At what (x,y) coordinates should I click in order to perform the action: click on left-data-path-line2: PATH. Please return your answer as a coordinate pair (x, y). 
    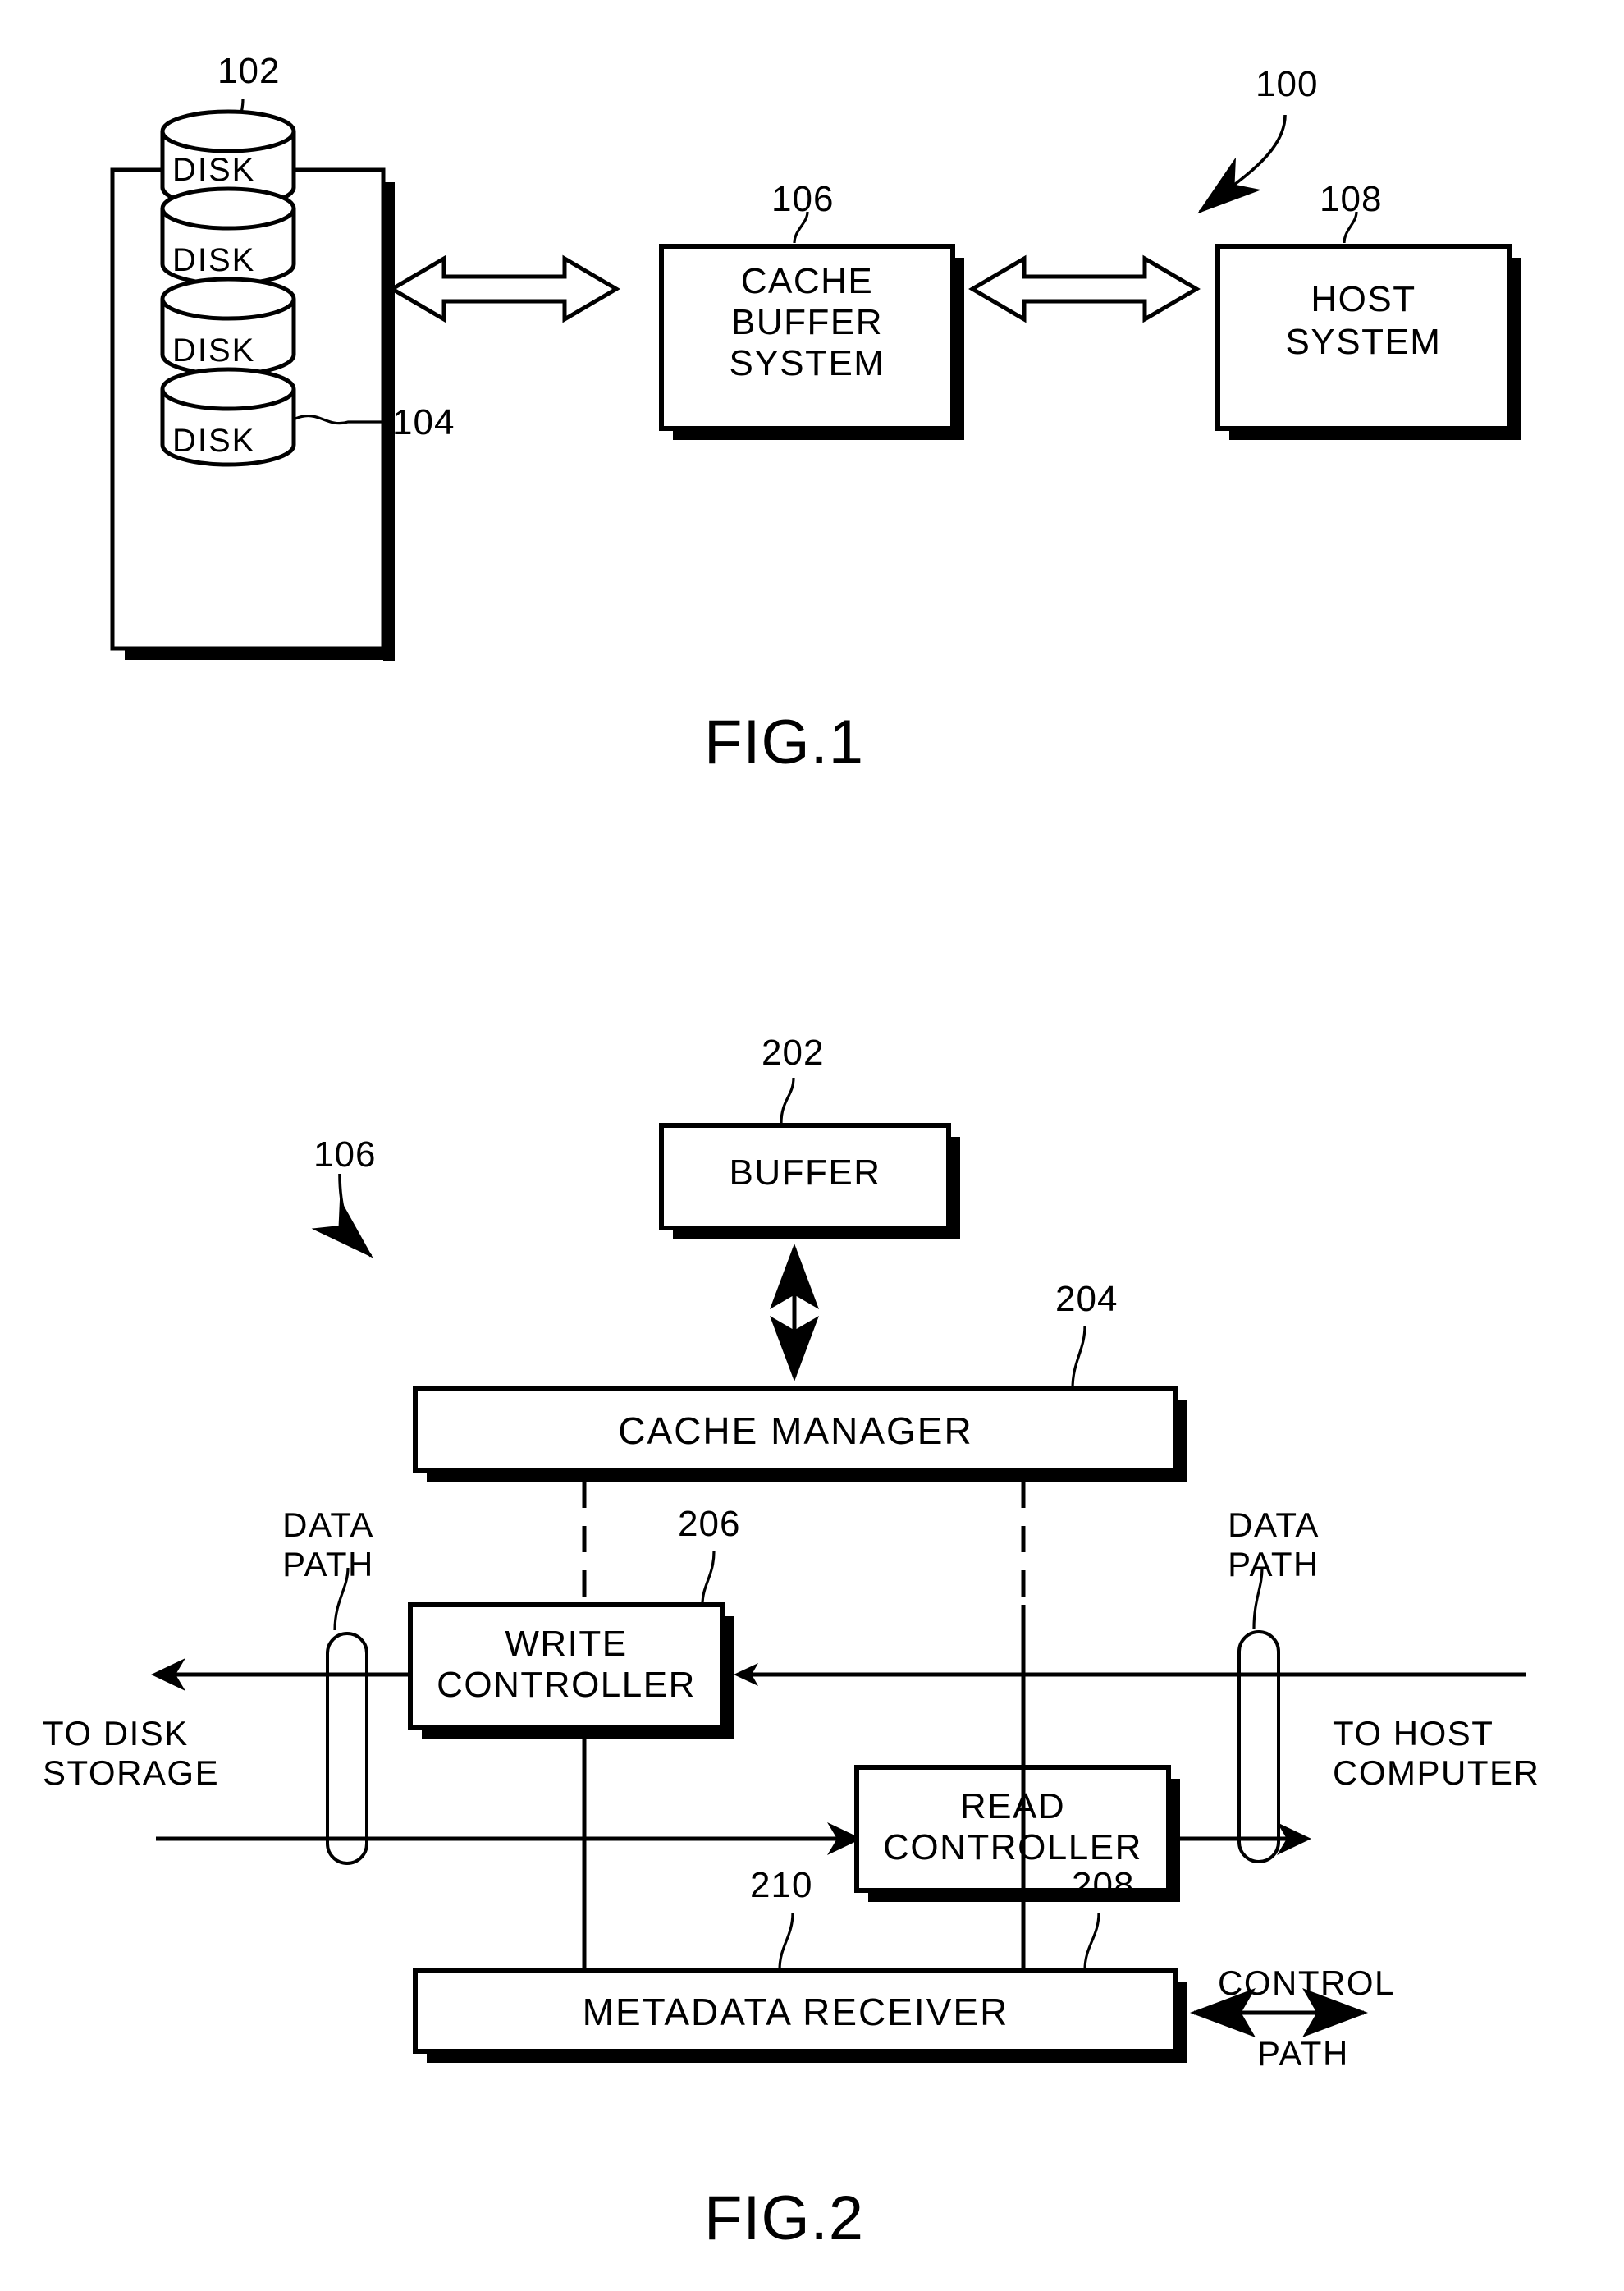
    Looking at the image, I should click on (328, 1564).